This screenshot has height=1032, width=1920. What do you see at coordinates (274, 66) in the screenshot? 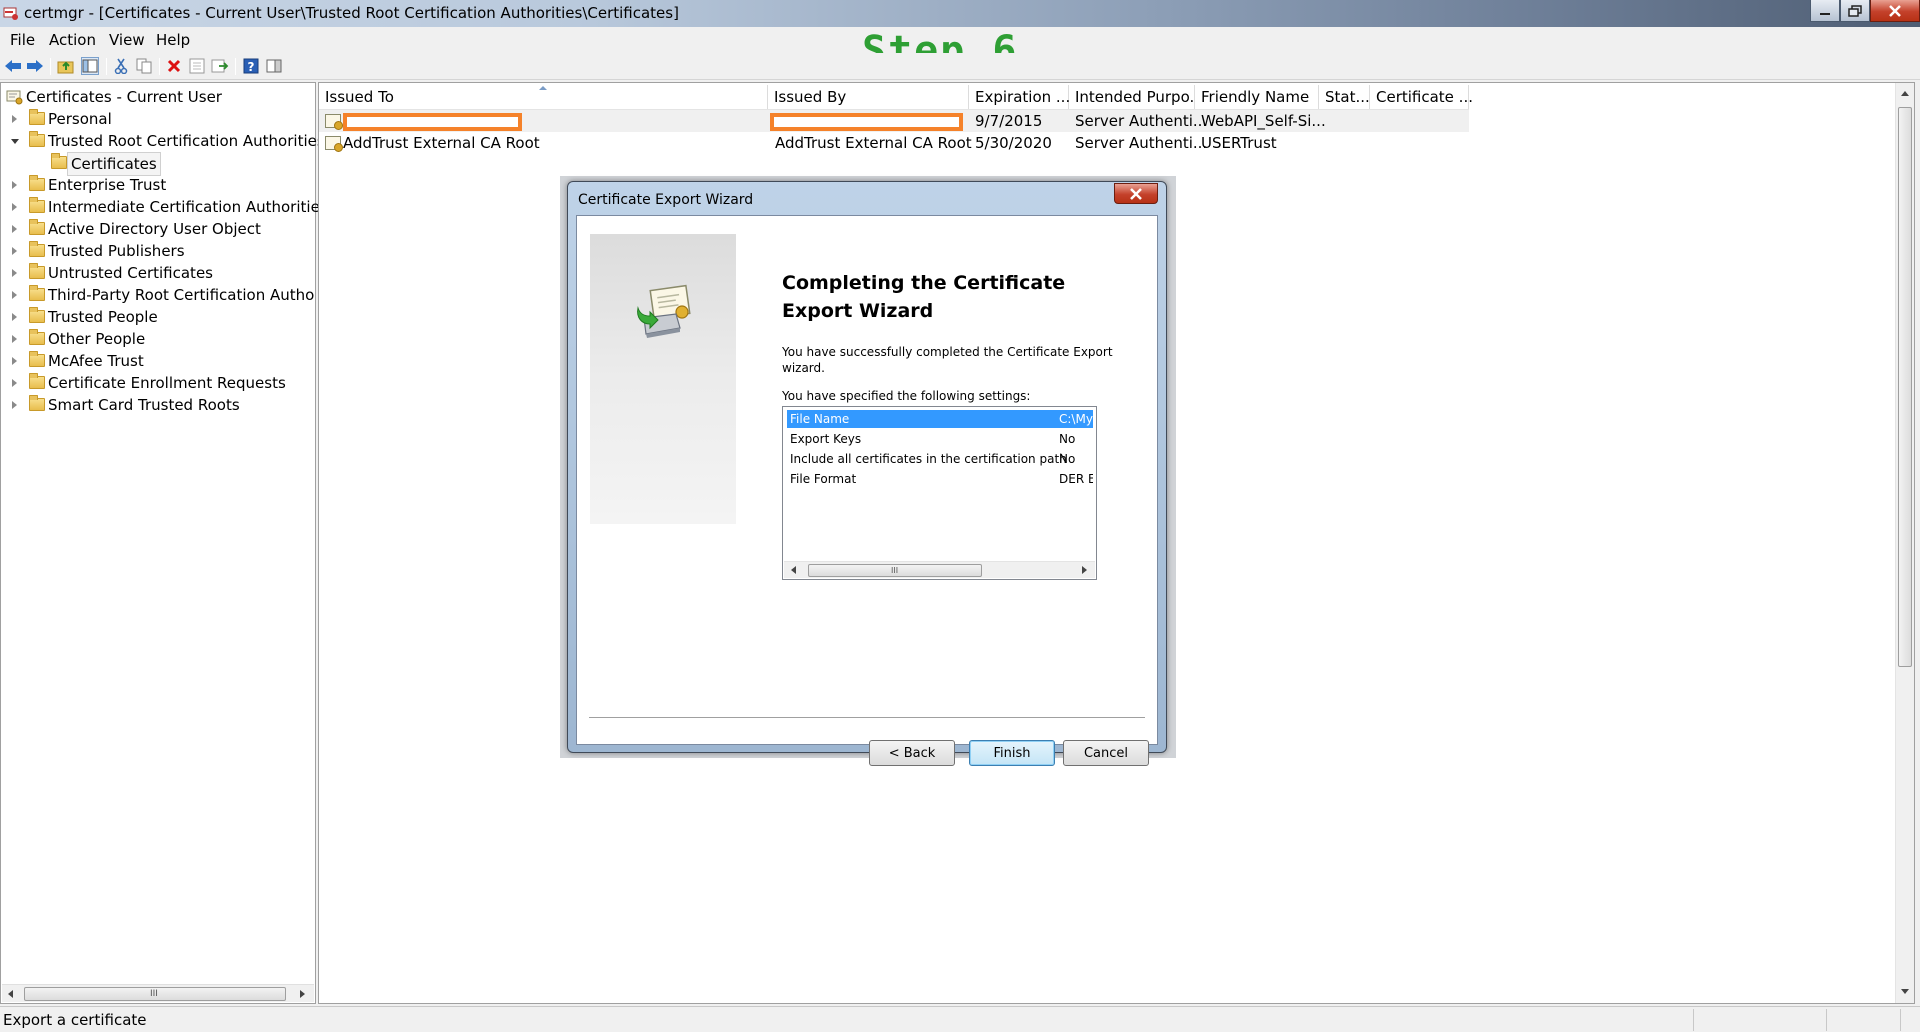
I see `show-hide-action-pane-button` at bounding box center [274, 66].